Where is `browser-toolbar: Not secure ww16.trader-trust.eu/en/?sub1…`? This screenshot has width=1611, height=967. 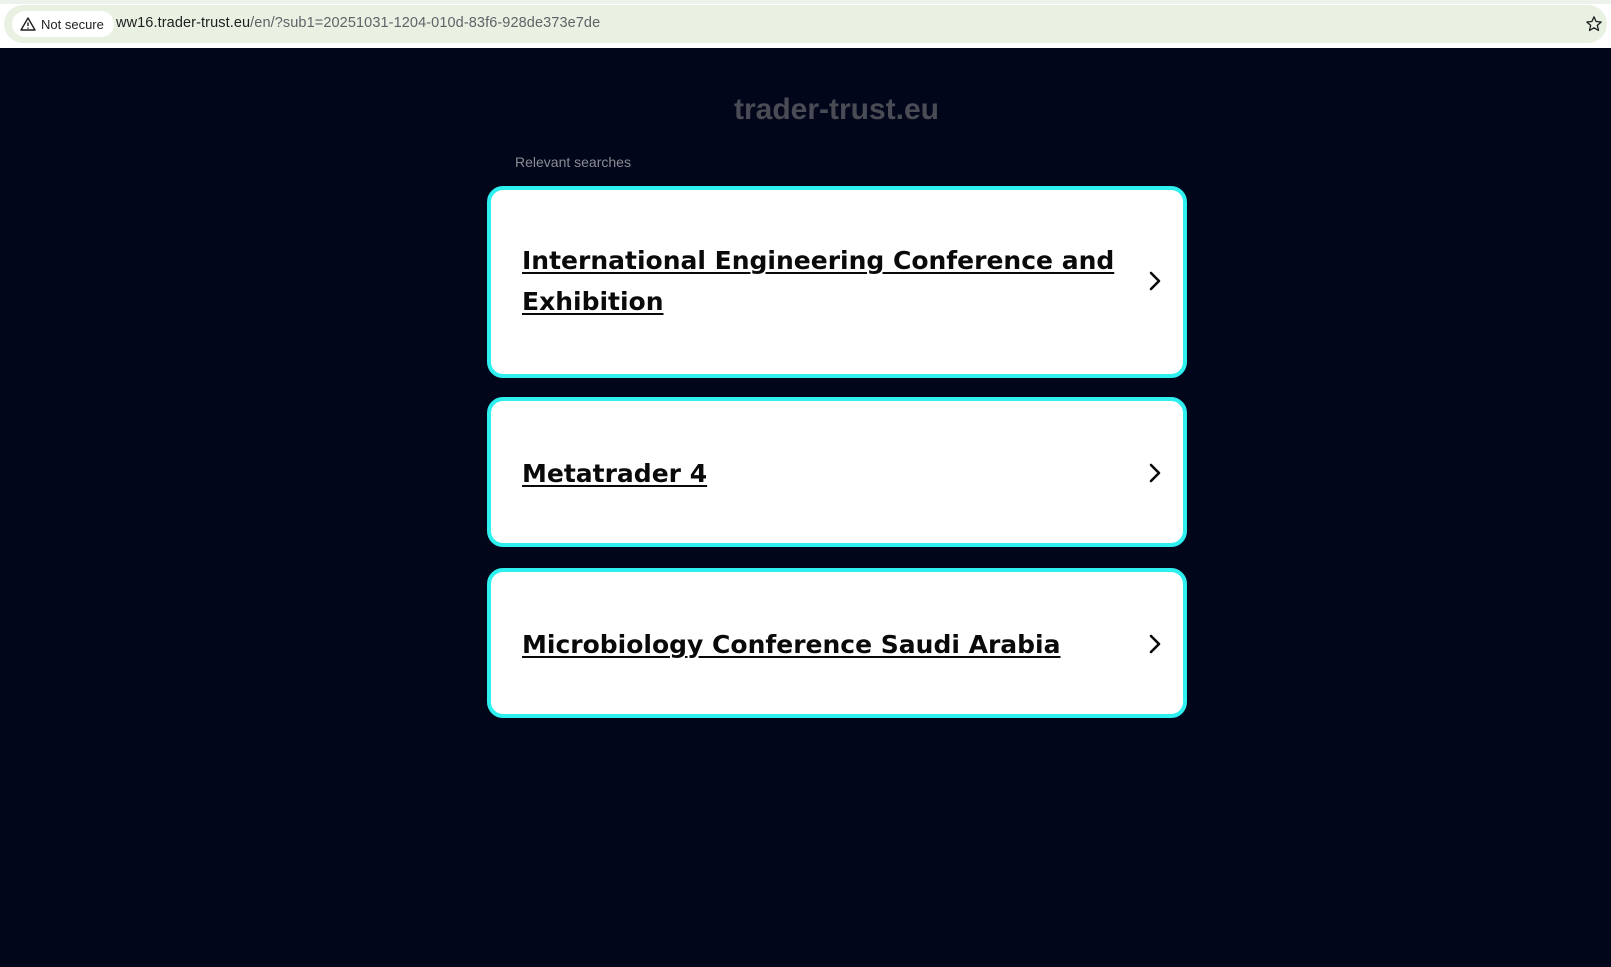 browser-toolbar: Not secure ww16.trader-trust.eu/en/?sub1… is located at coordinates (805, 24).